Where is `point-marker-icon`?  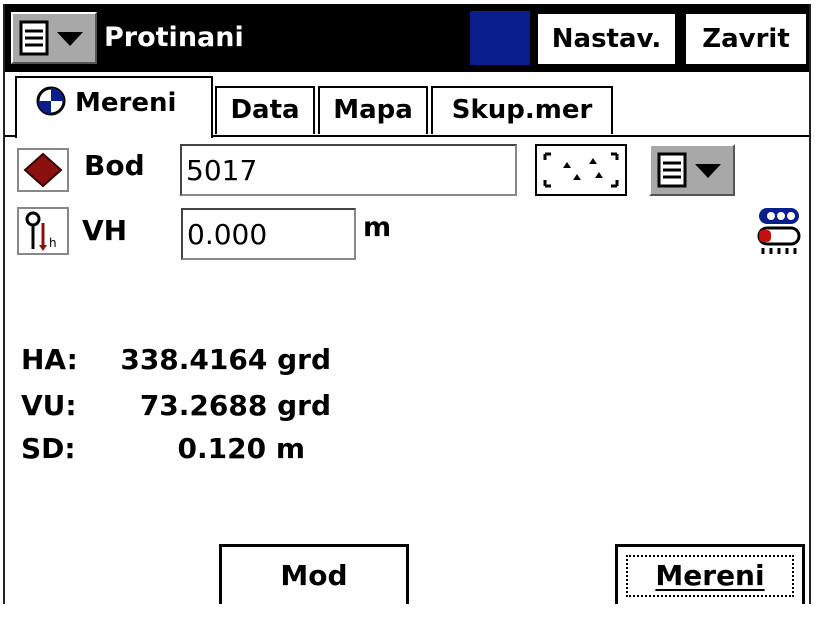
point-marker-icon is located at coordinates (43, 170).